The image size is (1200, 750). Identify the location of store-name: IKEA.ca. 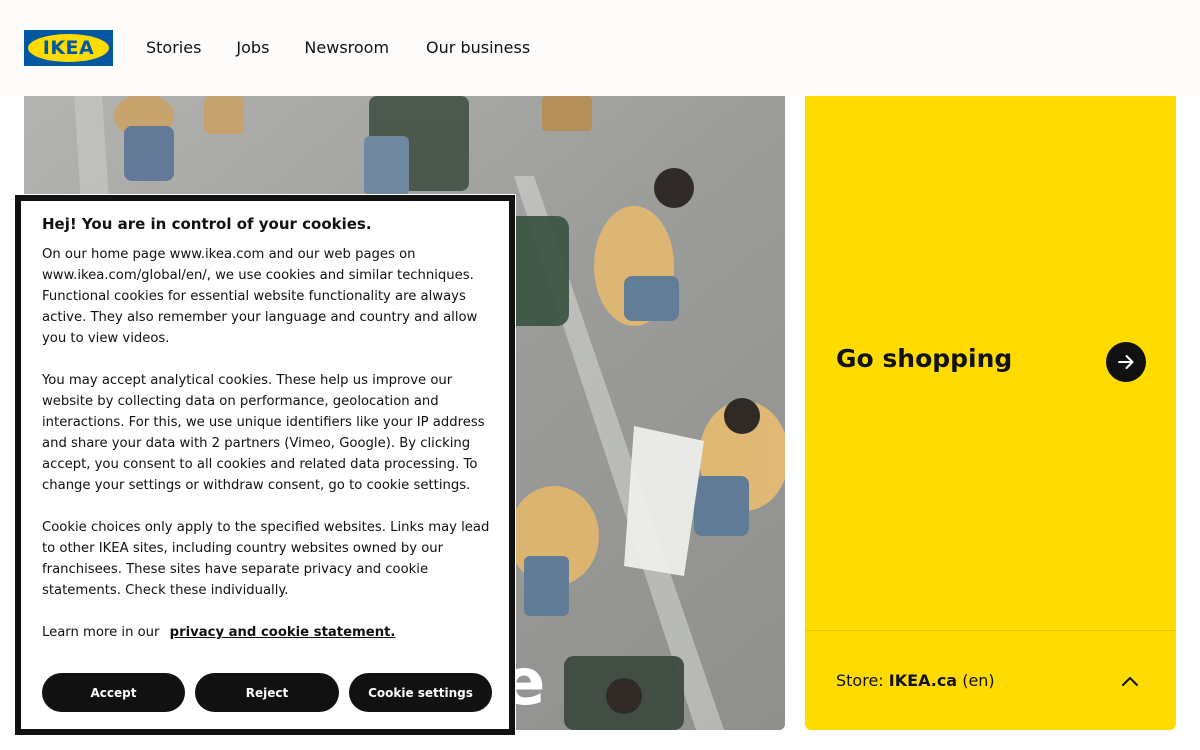
(923, 680).